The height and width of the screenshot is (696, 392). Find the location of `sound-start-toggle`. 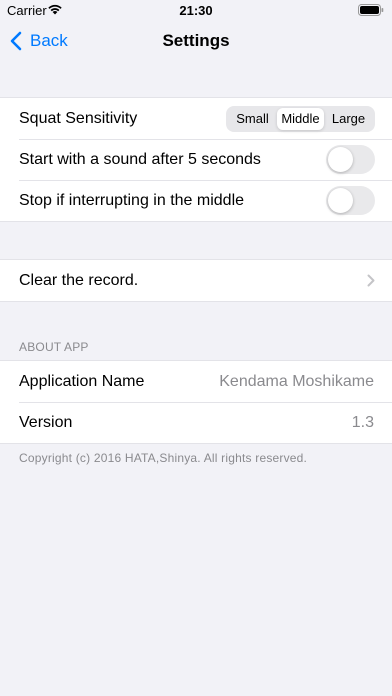

sound-start-toggle is located at coordinates (350, 159).